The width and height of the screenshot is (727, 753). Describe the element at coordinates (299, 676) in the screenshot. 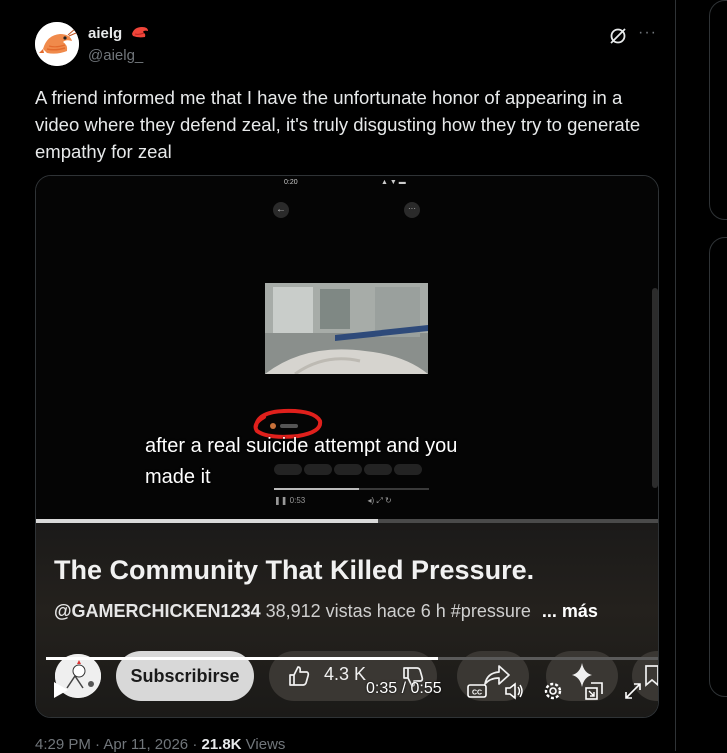

I see `like-icon` at that location.